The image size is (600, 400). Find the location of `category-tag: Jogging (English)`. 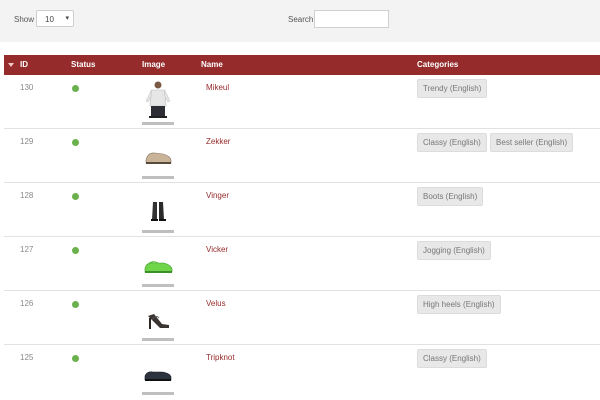

category-tag: Jogging (English) is located at coordinates (454, 250).